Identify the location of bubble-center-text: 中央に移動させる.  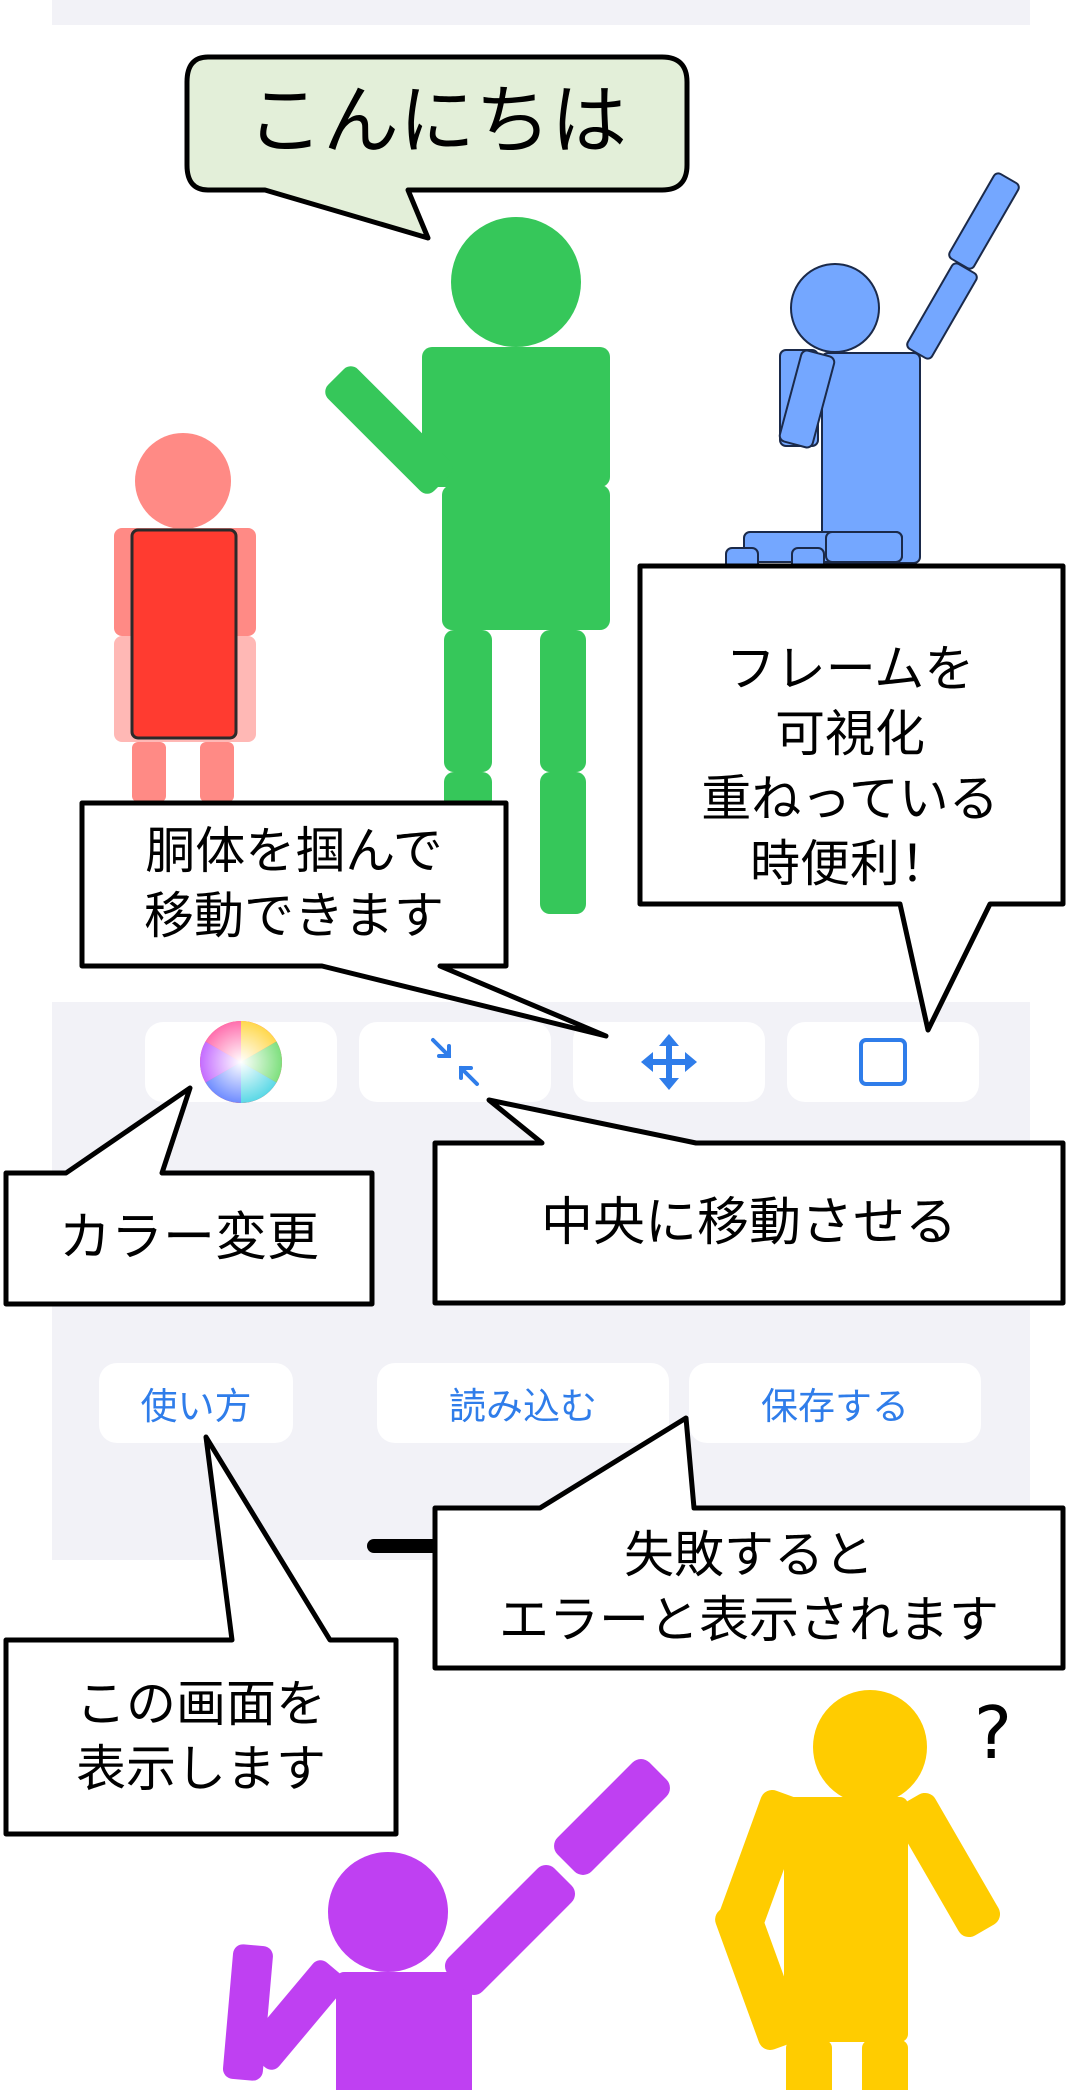
(749, 1223).